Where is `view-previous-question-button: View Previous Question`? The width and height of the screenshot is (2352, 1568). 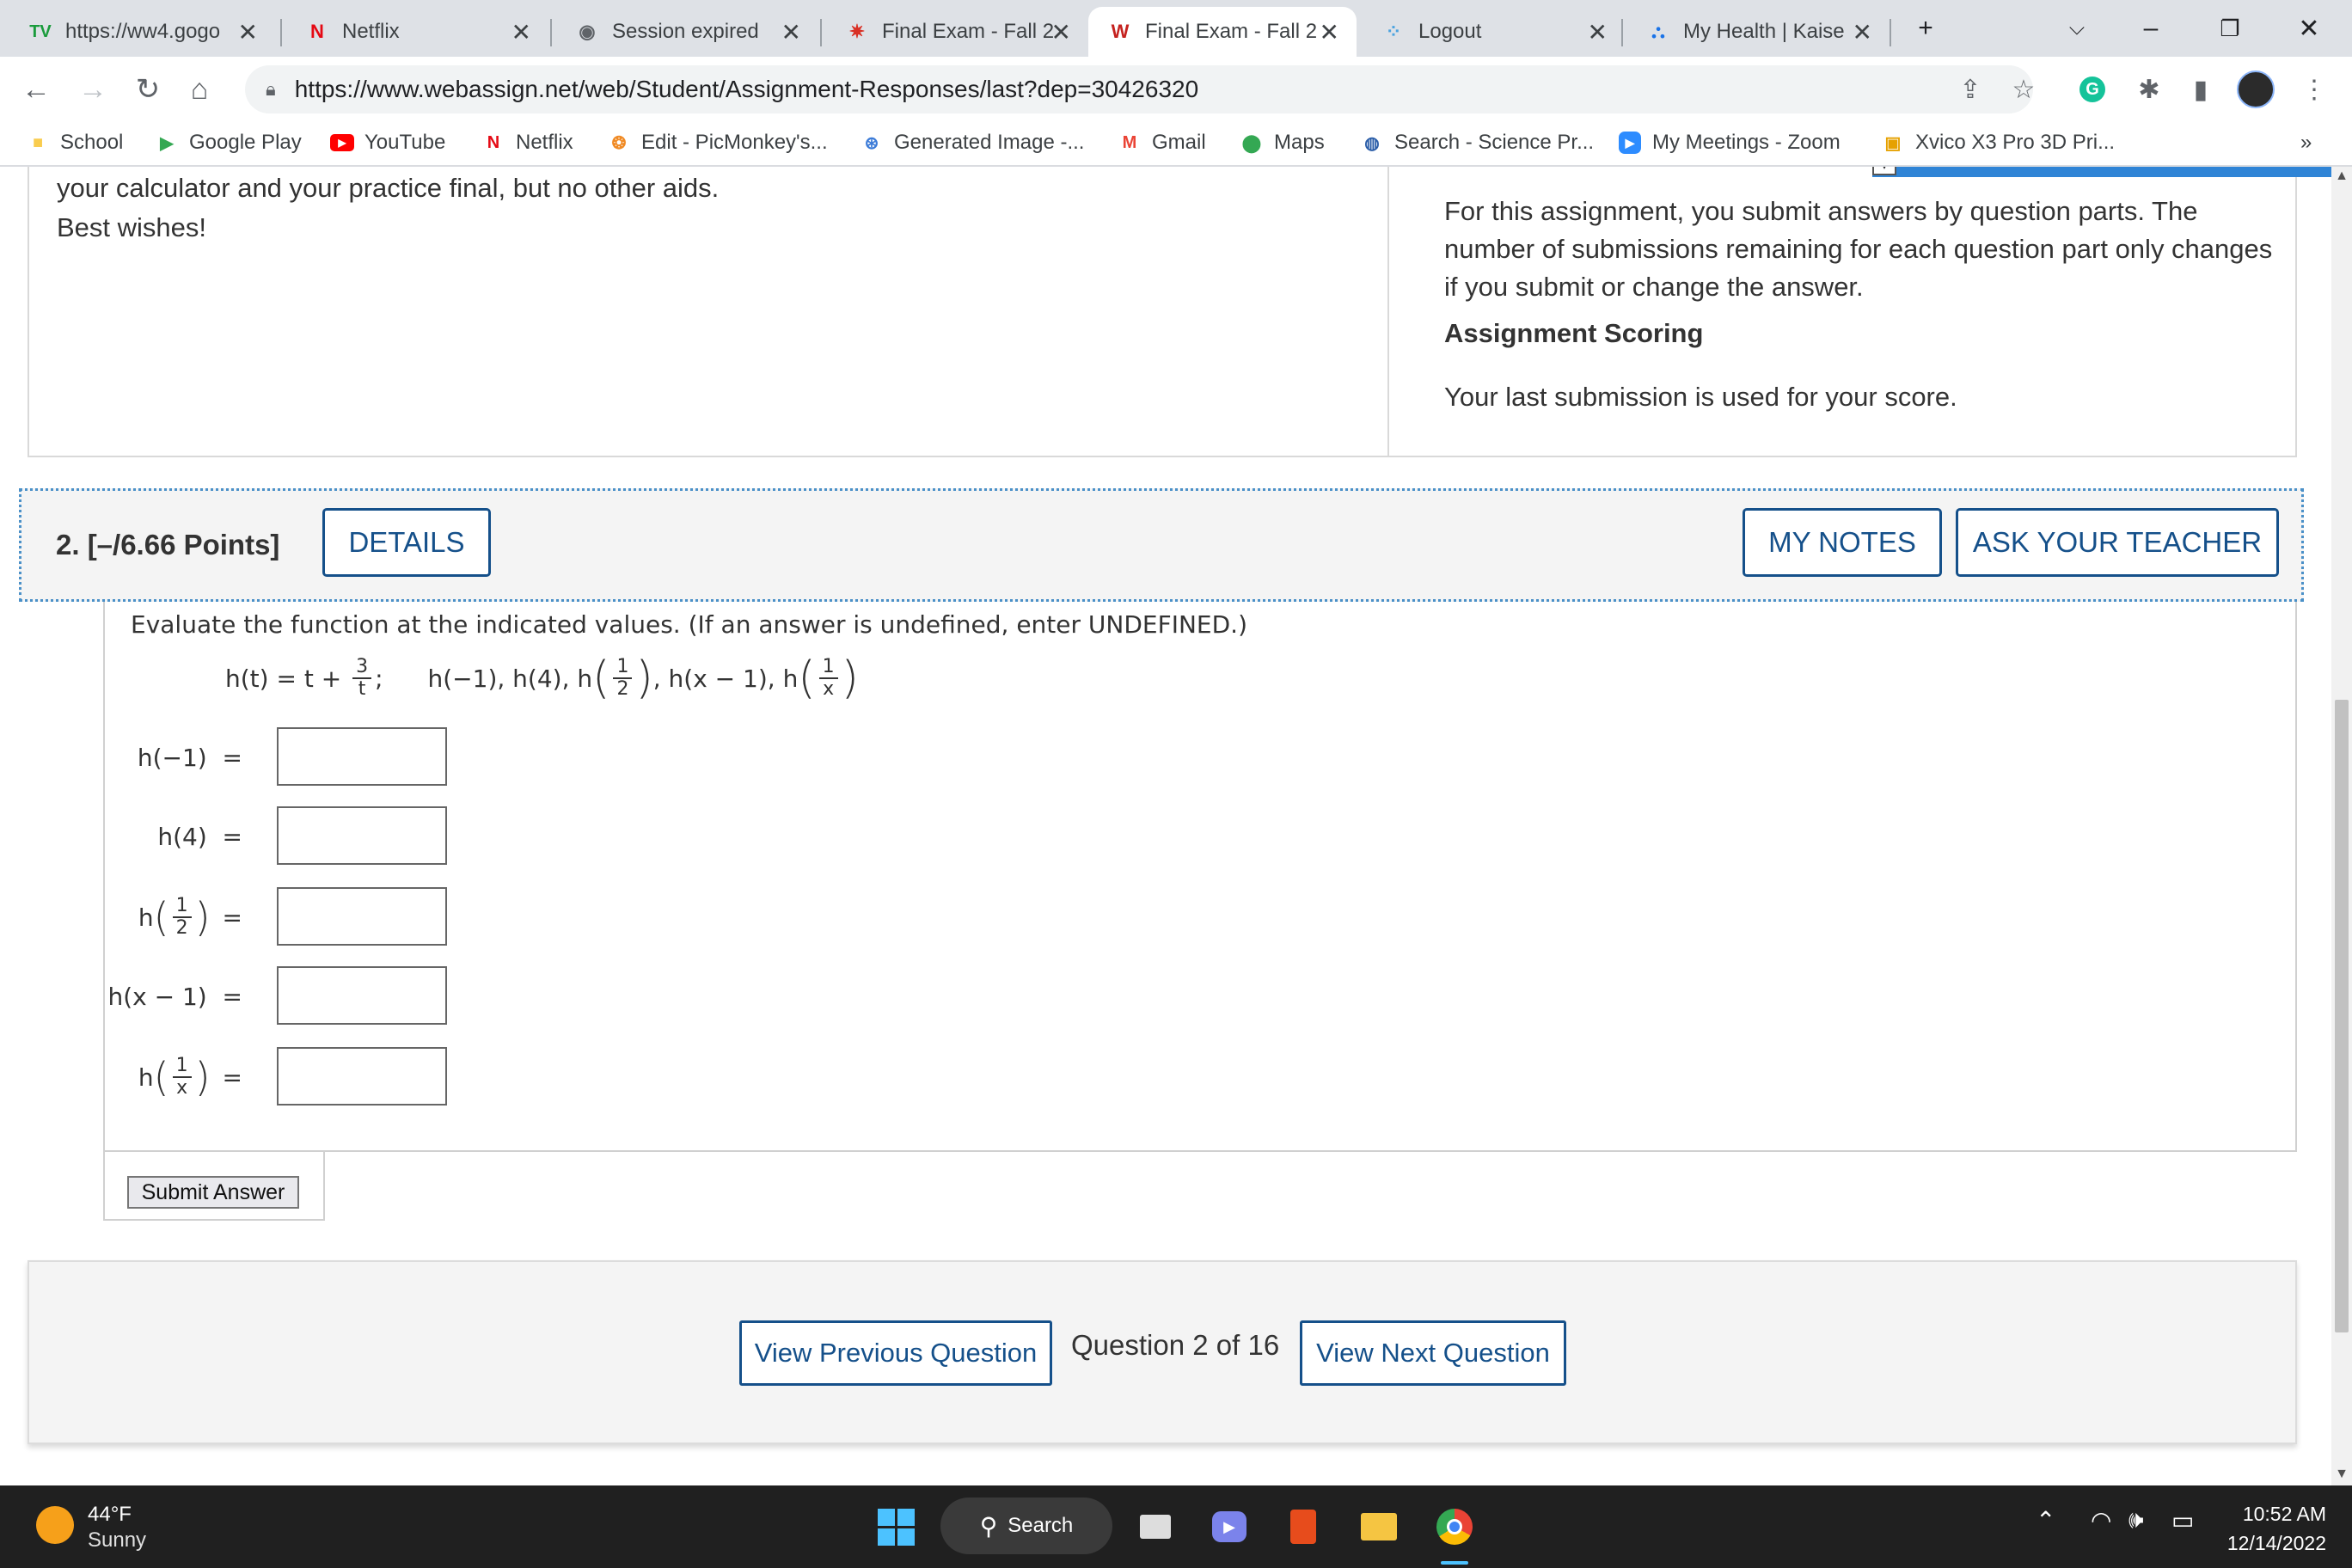 view-previous-question-button: View Previous Question is located at coordinates (895, 1353).